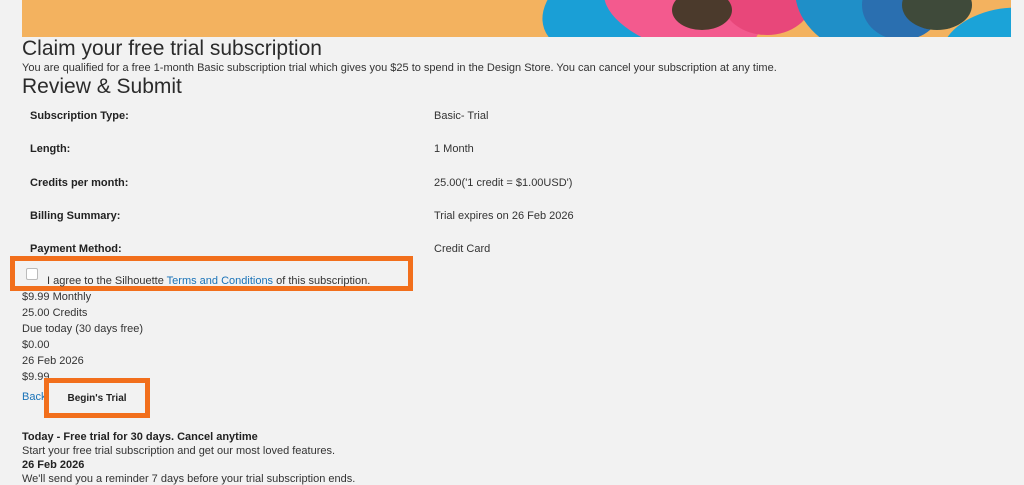 The image size is (1024, 485). Describe the element at coordinates (220, 281) in the screenshot. I see `terms-link: Terms and Conditions` at that location.